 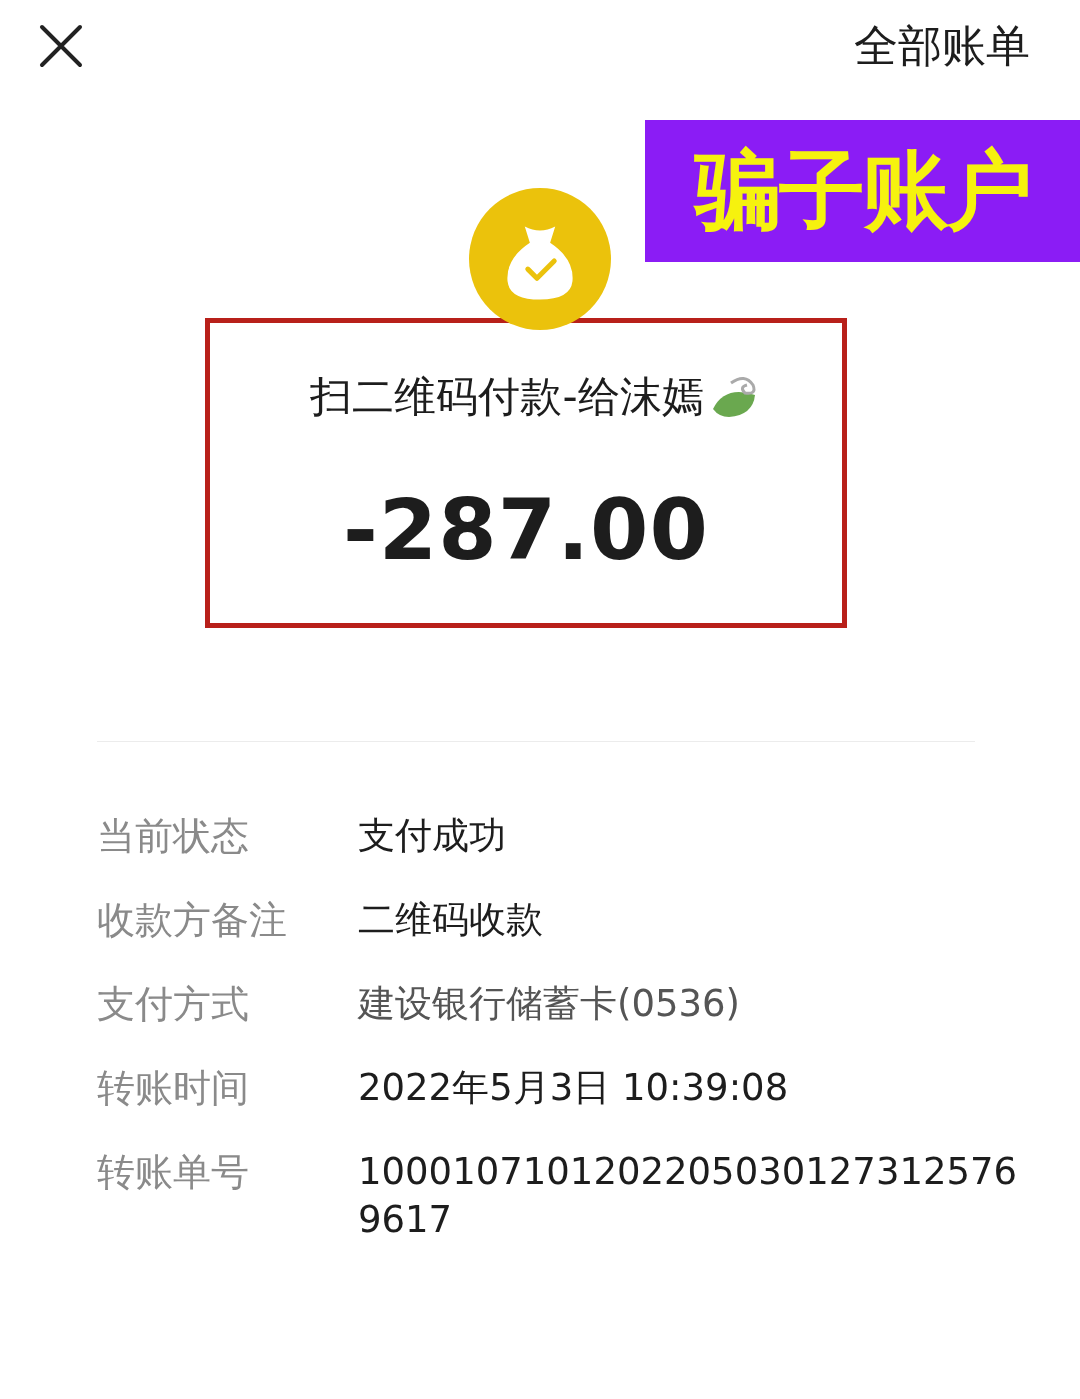 I want to click on detail-label: 转账单号, so click(x=173, y=1172).